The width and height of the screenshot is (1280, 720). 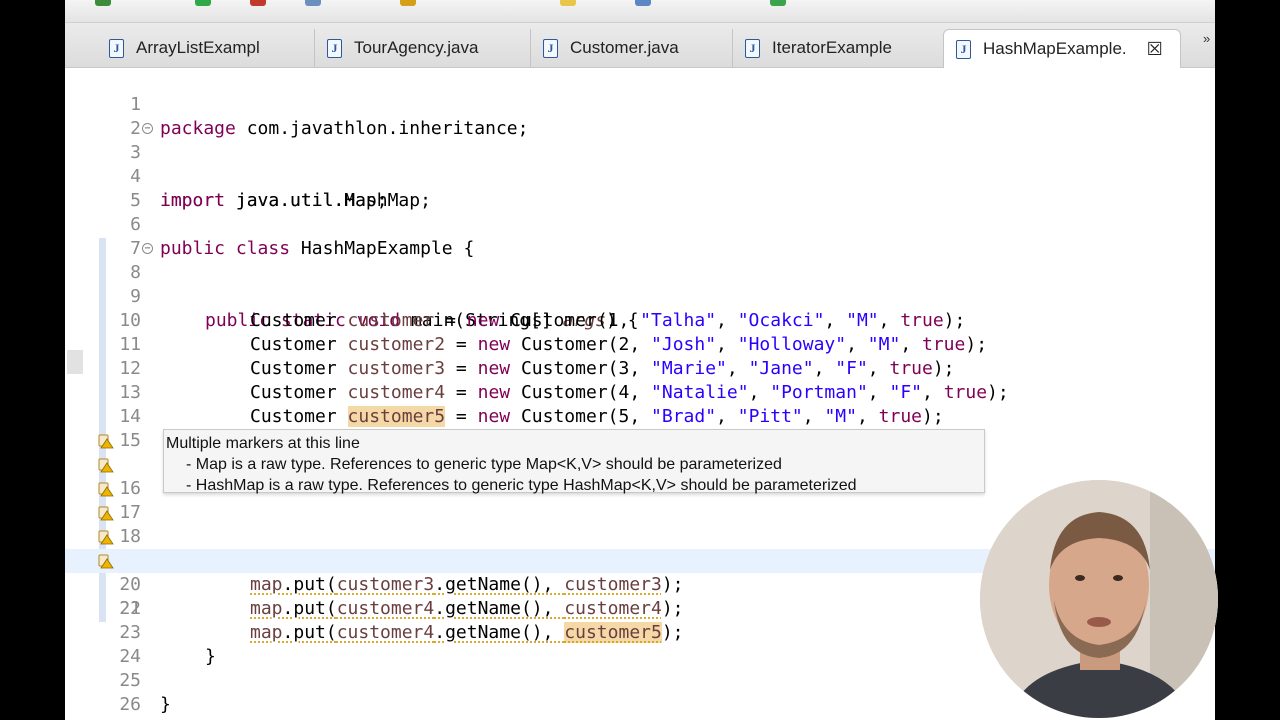 What do you see at coordinates (165, 704) in the screenshot?
I see `closing-brace: }` at bounding box center [165, 704].